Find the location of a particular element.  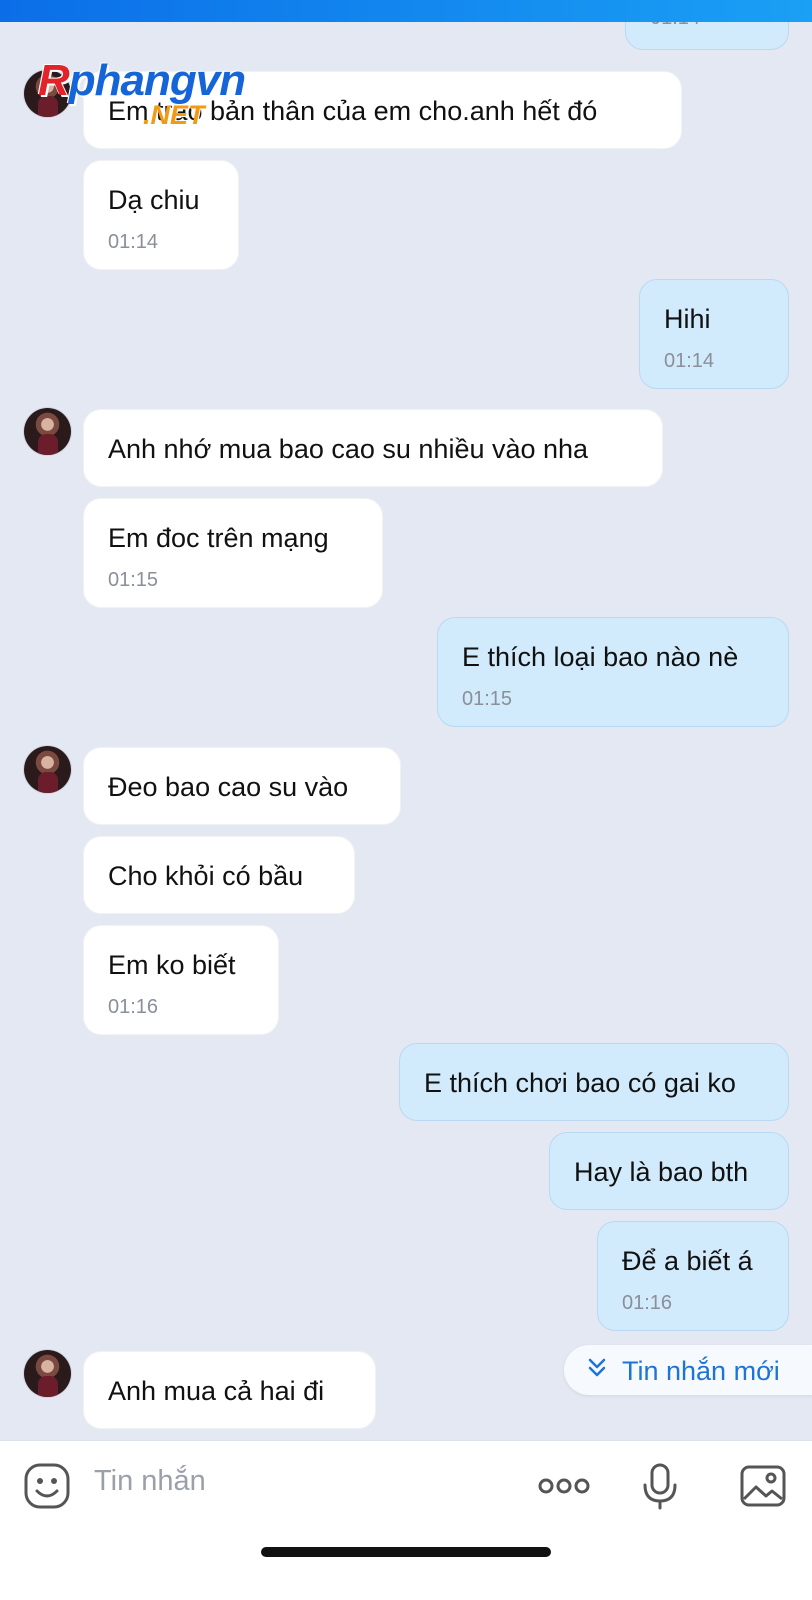

message-text: Em đoc trên mạng is located at coordinates (218, 538).